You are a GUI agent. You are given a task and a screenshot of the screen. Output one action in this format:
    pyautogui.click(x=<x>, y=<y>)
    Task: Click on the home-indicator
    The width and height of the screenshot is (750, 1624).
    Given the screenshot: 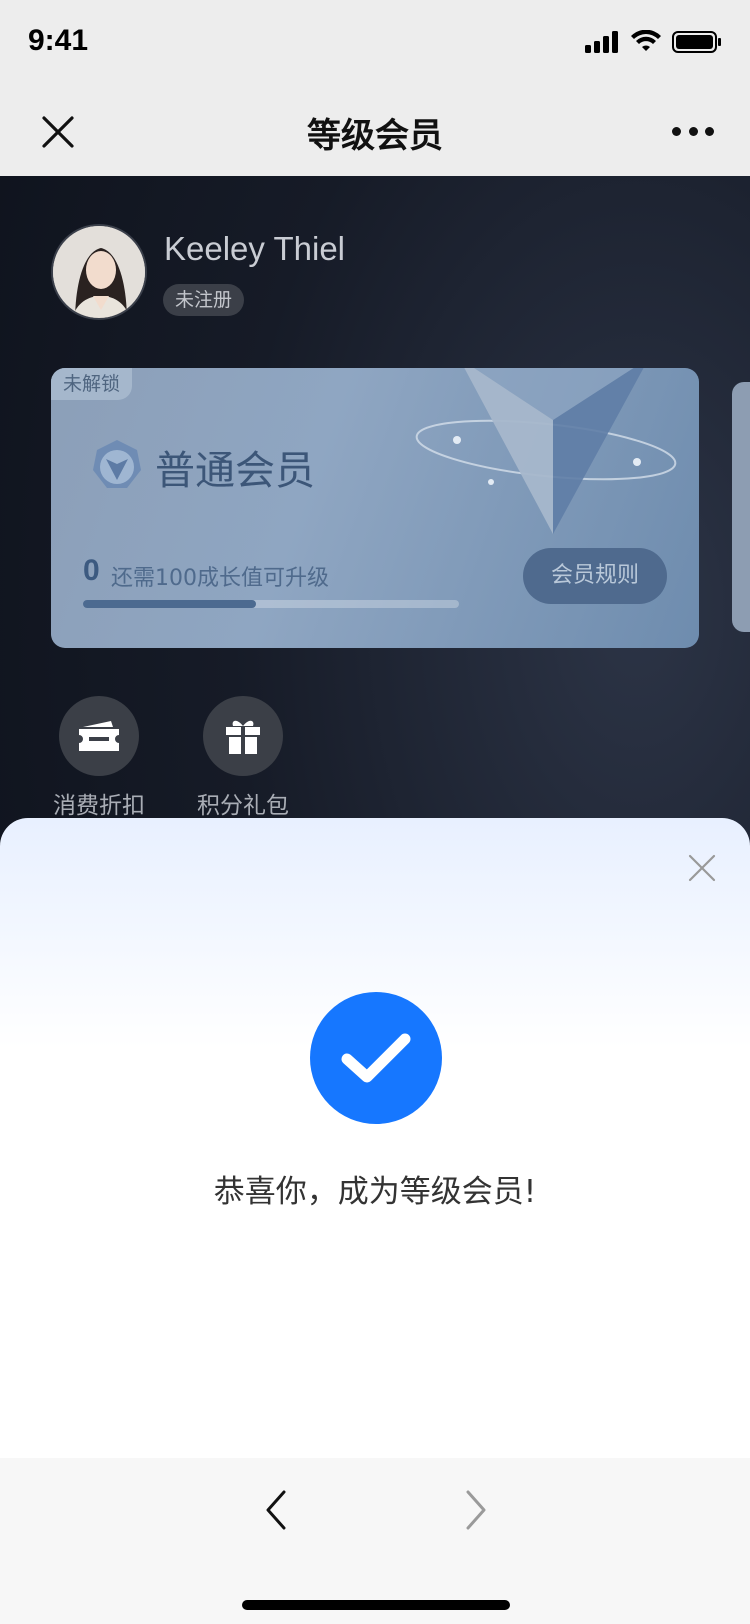 What is the action you would take?
    pyautogui.click(x=376, y=1605)
    